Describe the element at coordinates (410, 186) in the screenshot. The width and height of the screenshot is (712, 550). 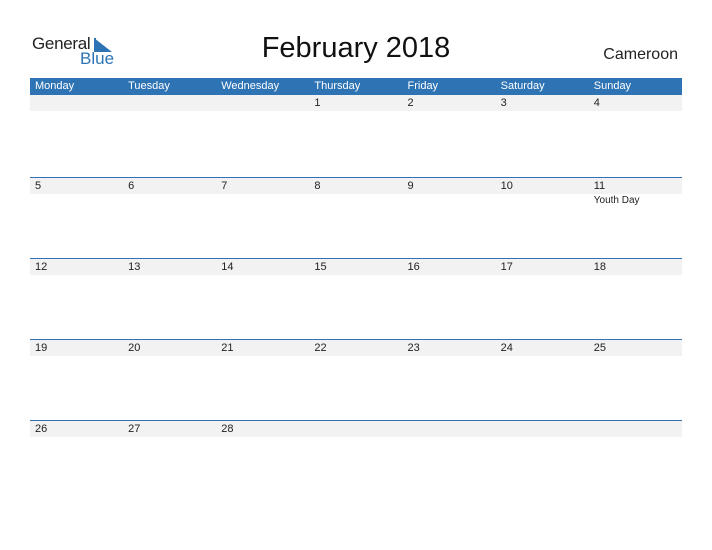
I see `day-number: 9` at that location.